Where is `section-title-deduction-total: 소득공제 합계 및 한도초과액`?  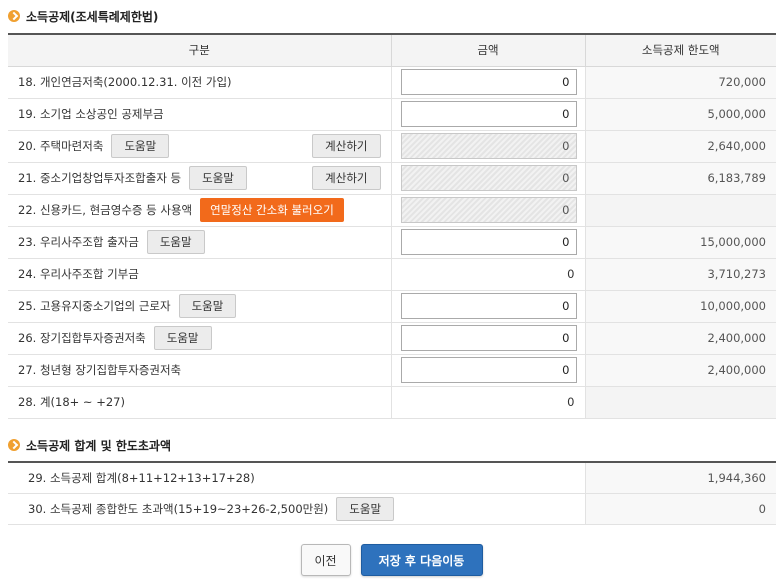
section-title-deduction-total: 소득공제 합계 및 한도초과액 is located at coordinates (89, 445).